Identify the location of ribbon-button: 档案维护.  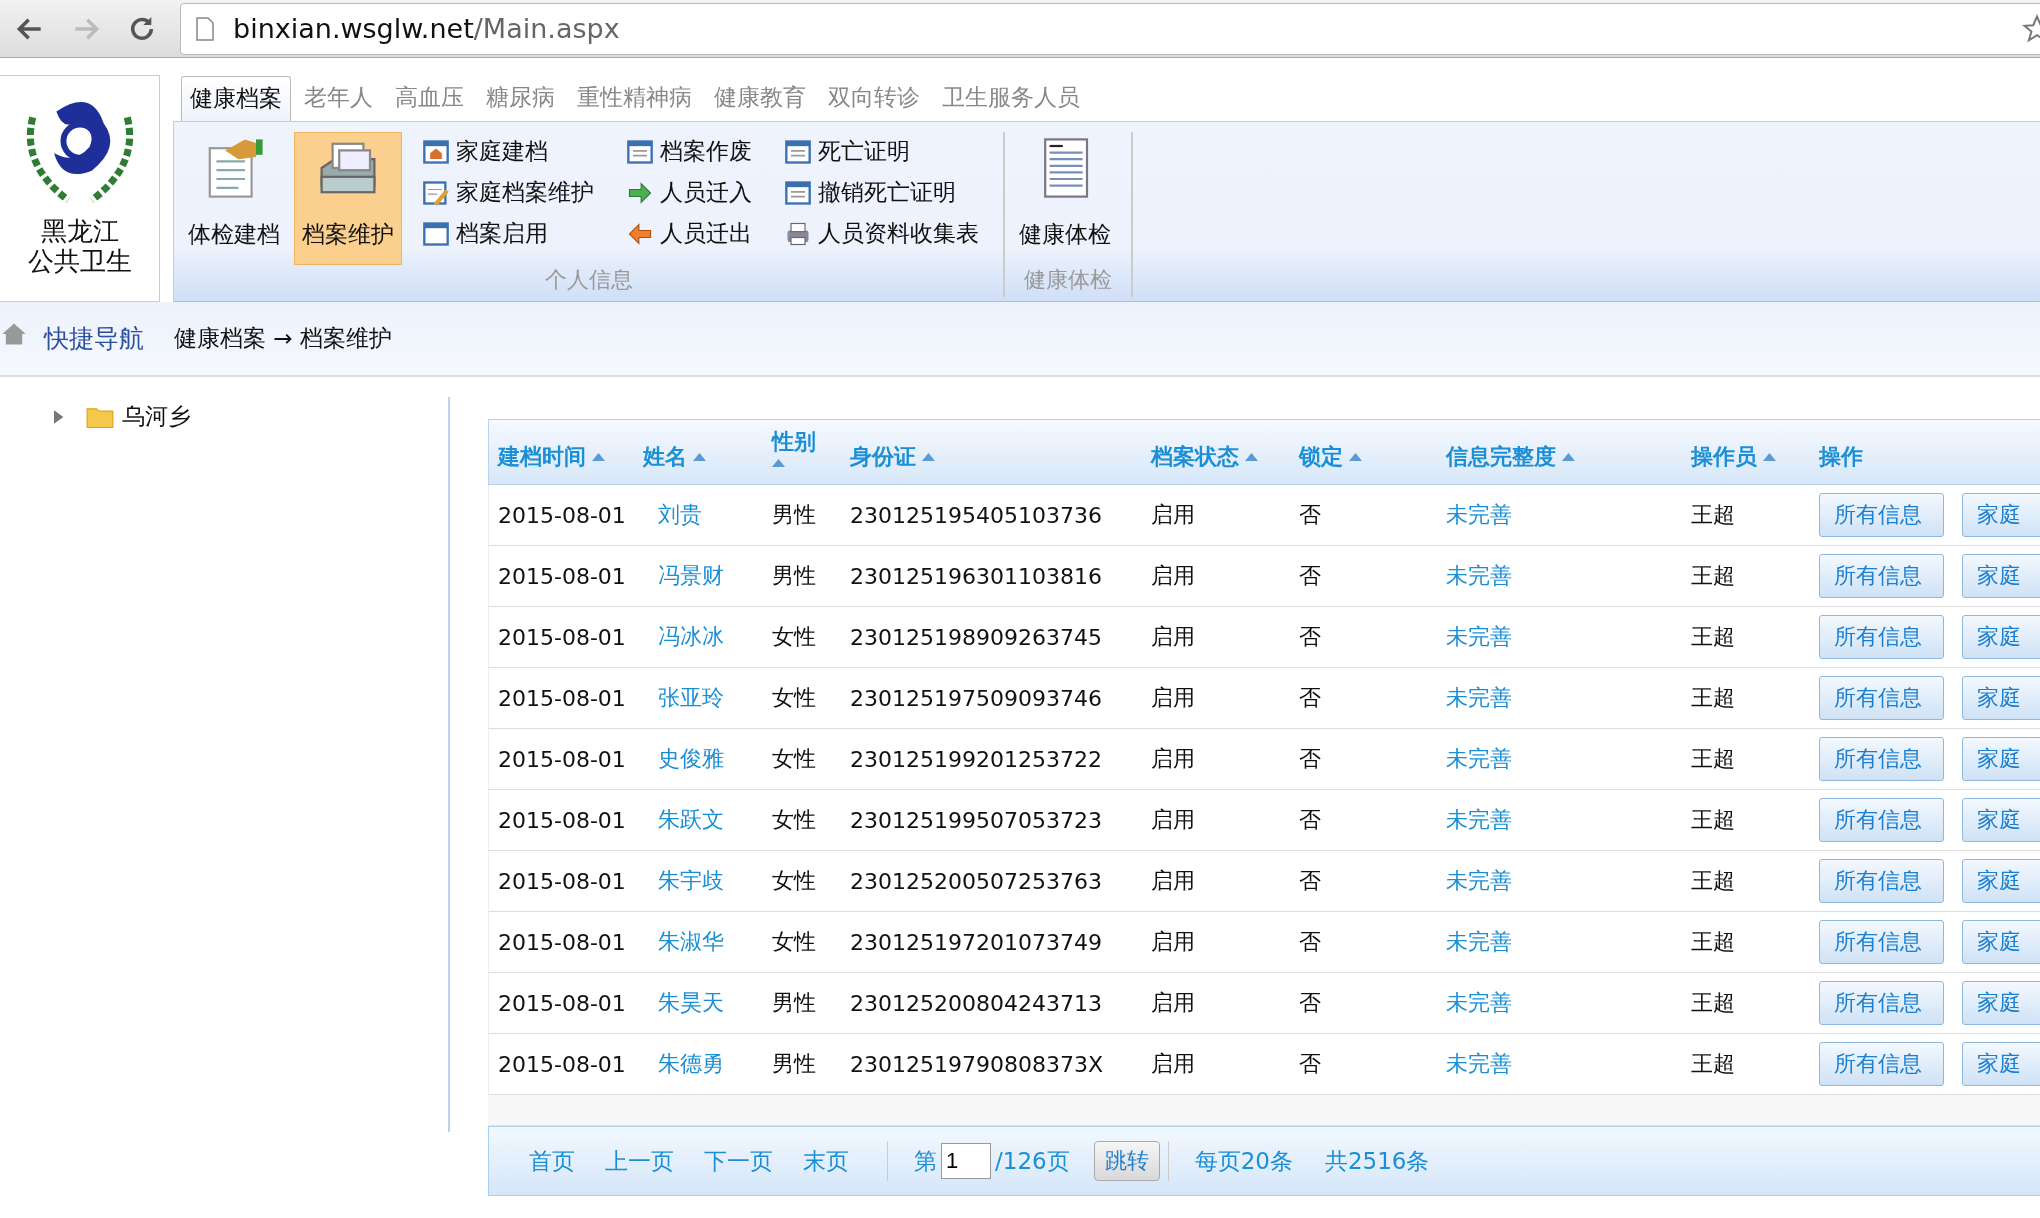
(348, 198).